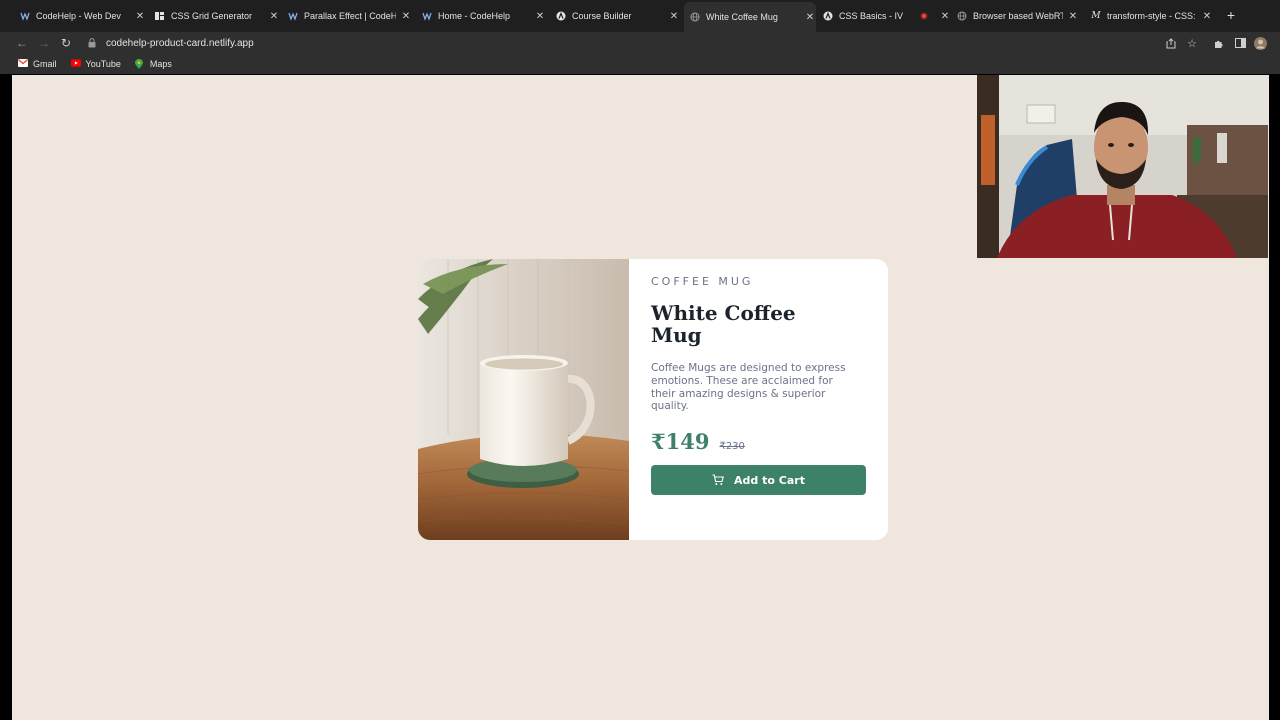 The height and width of the screenshot is (720, 1280). I want to click on maps-icon, so click(139, 64).